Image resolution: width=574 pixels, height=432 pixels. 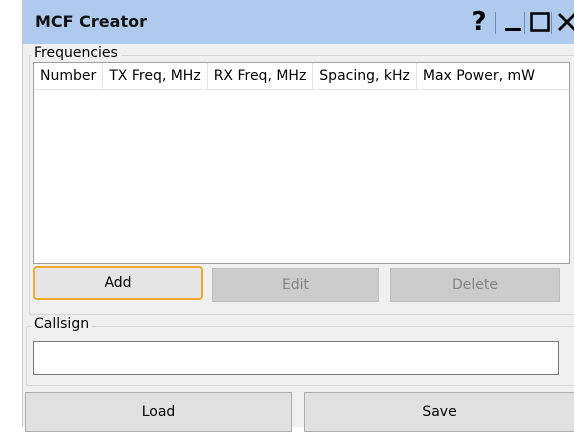 I want to click on delete-button: Delete, so click(x=475, y=285).